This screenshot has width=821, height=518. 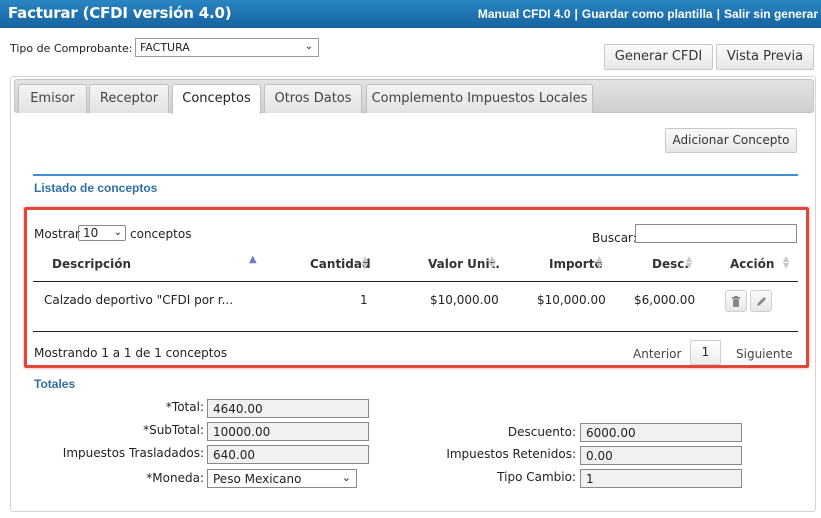 I want to click on cell-desc: $6,000.00, so click(x=665, y=300).